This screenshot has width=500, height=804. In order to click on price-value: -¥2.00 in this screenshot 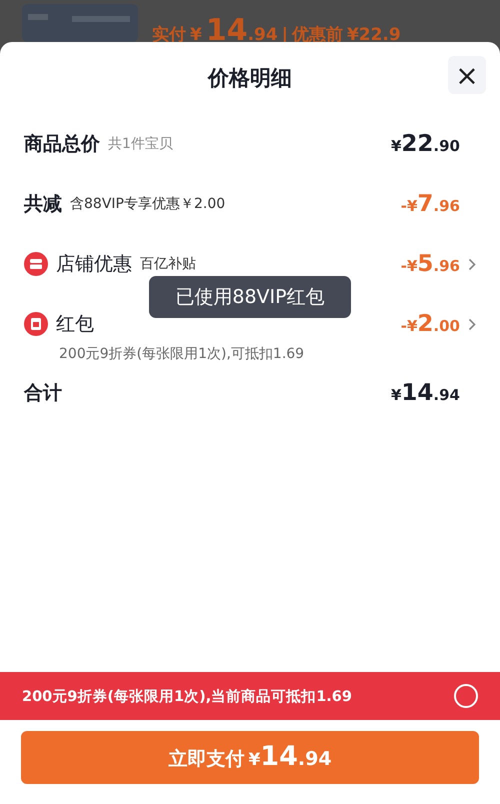, I will do `click(430, 324)`.